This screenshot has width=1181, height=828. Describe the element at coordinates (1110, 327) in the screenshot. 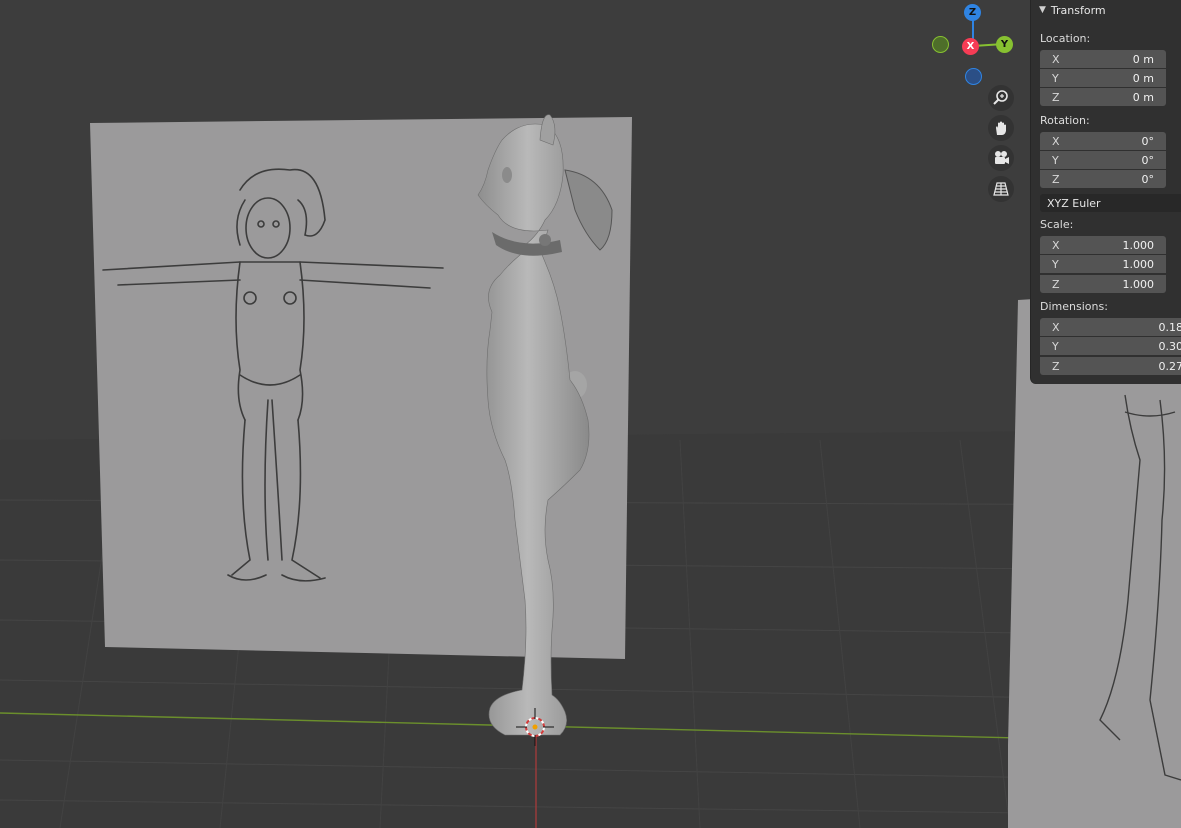

I see `dimensions-x-field: X 0.188` at that location.